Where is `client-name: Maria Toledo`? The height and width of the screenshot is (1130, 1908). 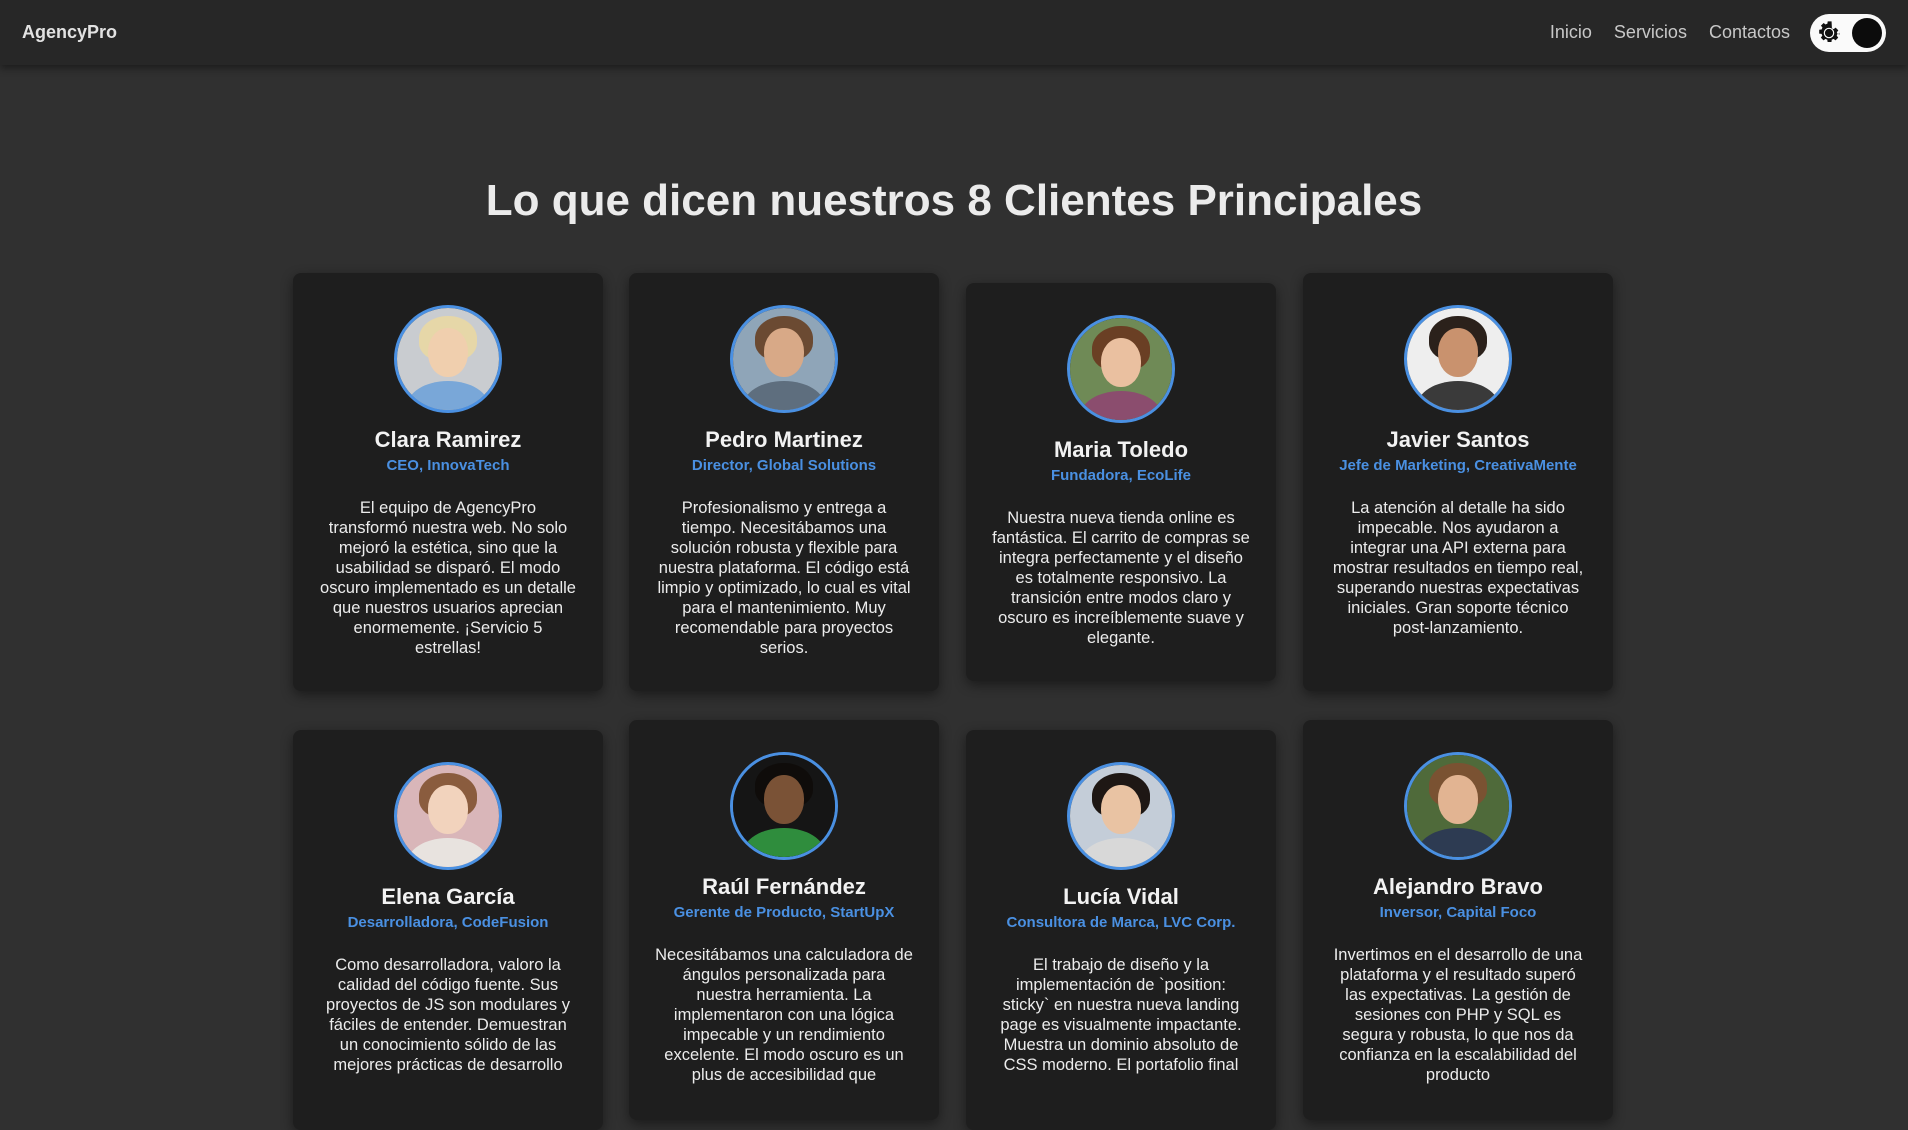 client-name: Maria Toledo is located at coordinates (1121, 449).